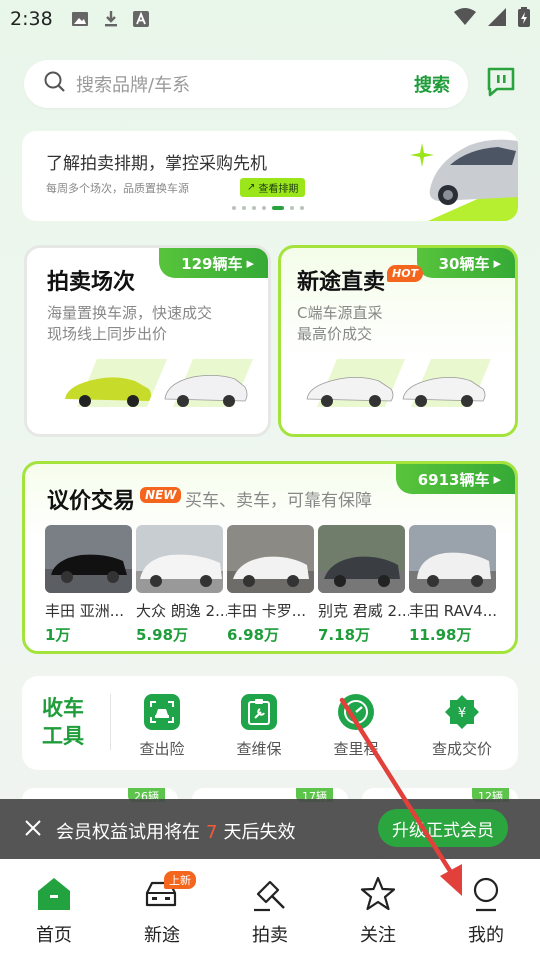  What do you see at coordinates (440, 635) in the screenshot?
I see `car-price: 11.98万` at bounding box center [440, 635].